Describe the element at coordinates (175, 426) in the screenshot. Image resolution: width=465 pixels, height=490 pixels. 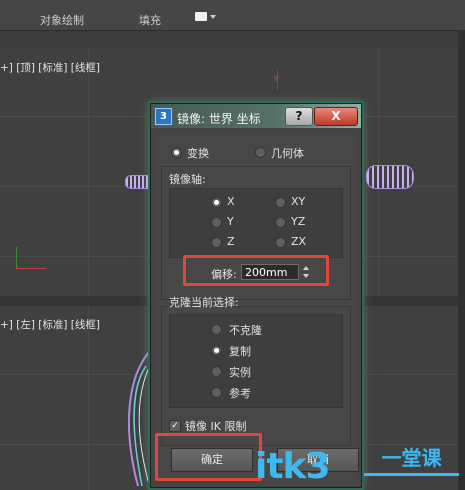
I see `mirror-ik-checkbox: ✓` at that location.